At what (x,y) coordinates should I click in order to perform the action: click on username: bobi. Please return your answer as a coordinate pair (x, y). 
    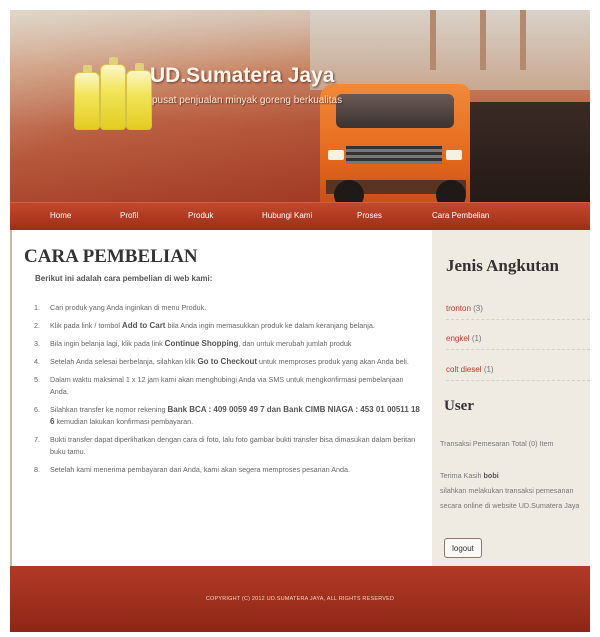
    Looking at the image, I should click on (491, 475).